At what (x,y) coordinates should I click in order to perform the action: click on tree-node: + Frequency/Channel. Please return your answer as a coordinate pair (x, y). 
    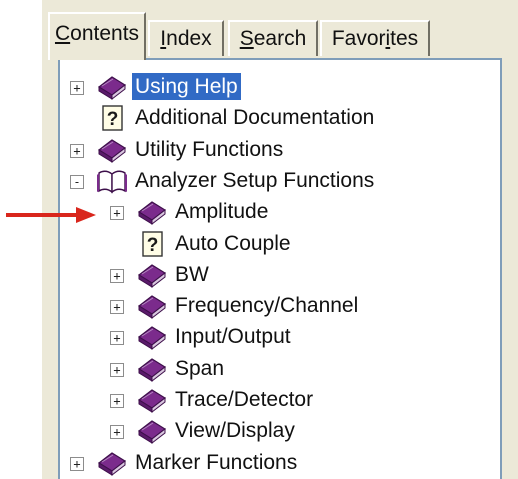
    Looking at the image, I should click on (280, 306).